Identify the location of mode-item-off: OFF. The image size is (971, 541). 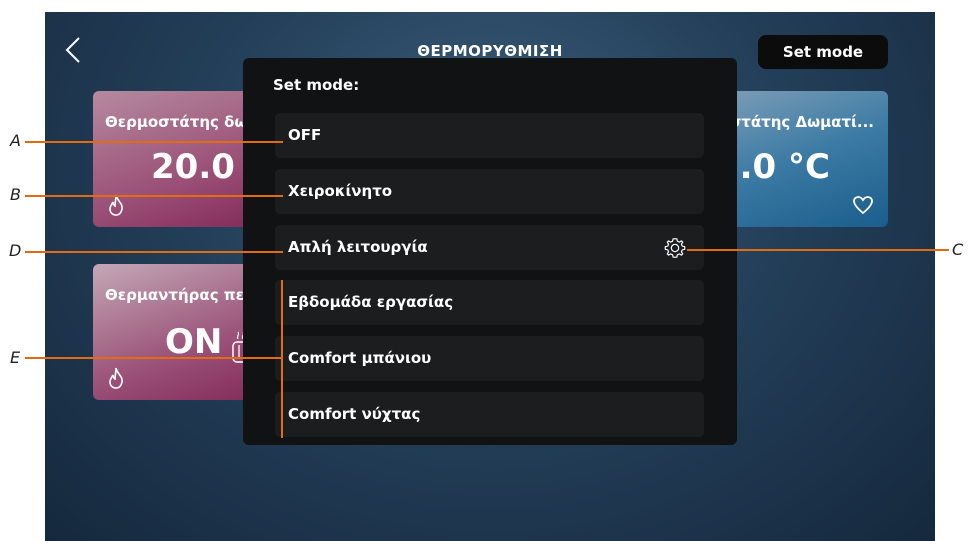
(489, 135).